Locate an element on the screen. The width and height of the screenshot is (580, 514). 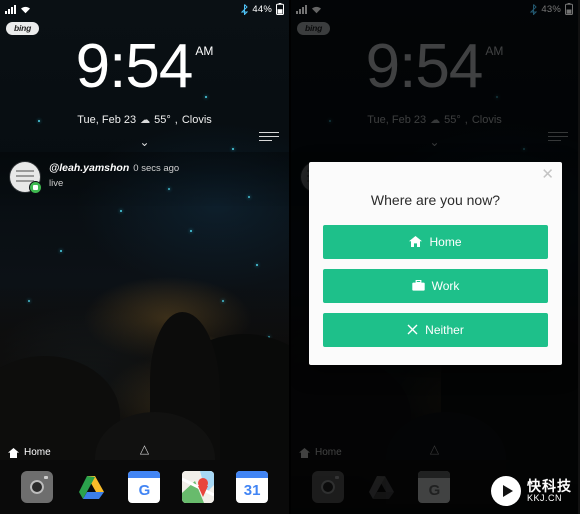
temperature-label: 55° is located at coordinates (162, 120).